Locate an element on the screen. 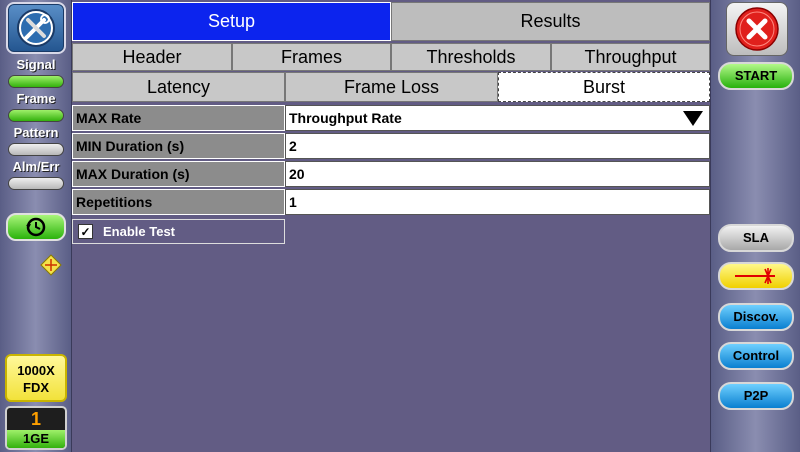  port-number: 1 is located at coordinates (35, 419).